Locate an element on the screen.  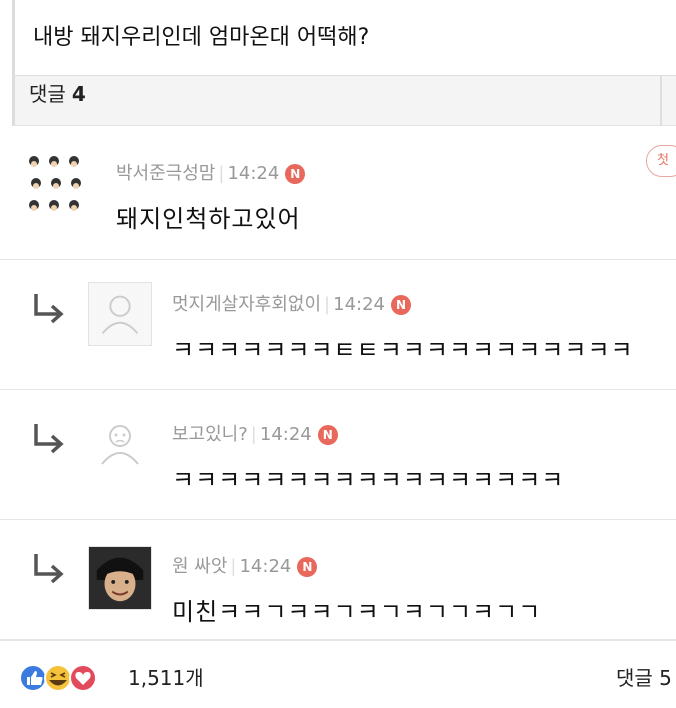
comments-count: 4 is located at coordinates (78, 94).